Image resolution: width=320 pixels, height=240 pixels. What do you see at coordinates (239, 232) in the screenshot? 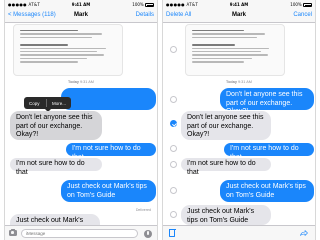
I see `edit-toolbar` at bounding box center [239, 232].